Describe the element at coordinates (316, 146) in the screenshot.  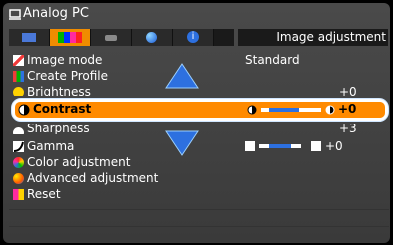
I see `gamma-max-icon` at that location.